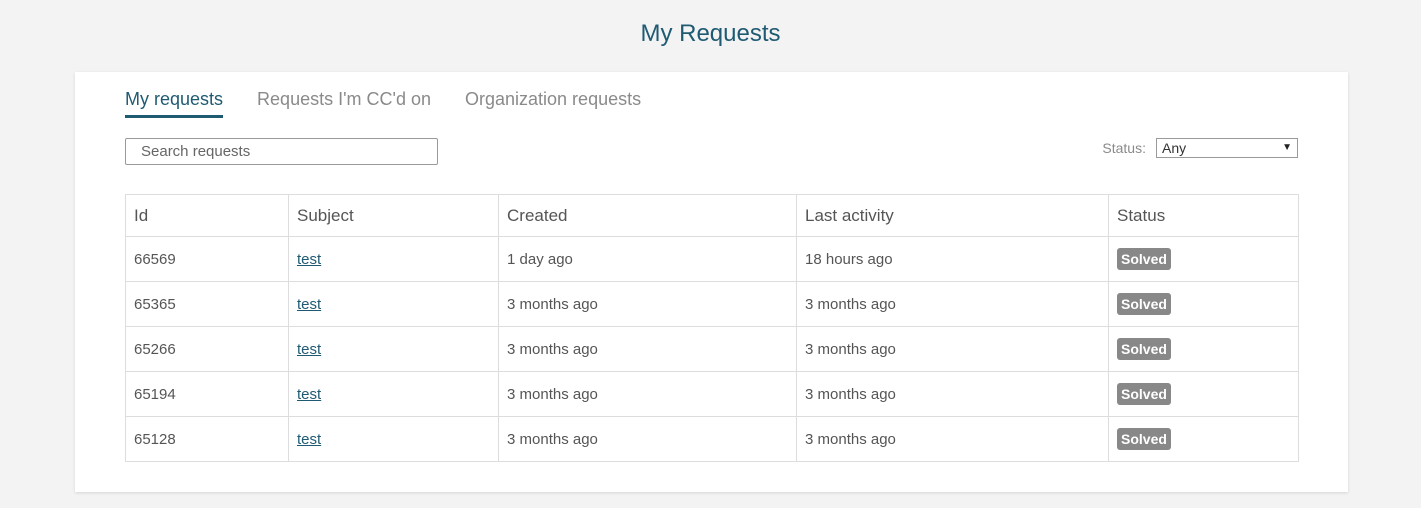 This screenshot has width=1421, height=508. Describe the element at coordinates (393, 215) in the screenshot. I see `column-header-subject: Subject` at that location.